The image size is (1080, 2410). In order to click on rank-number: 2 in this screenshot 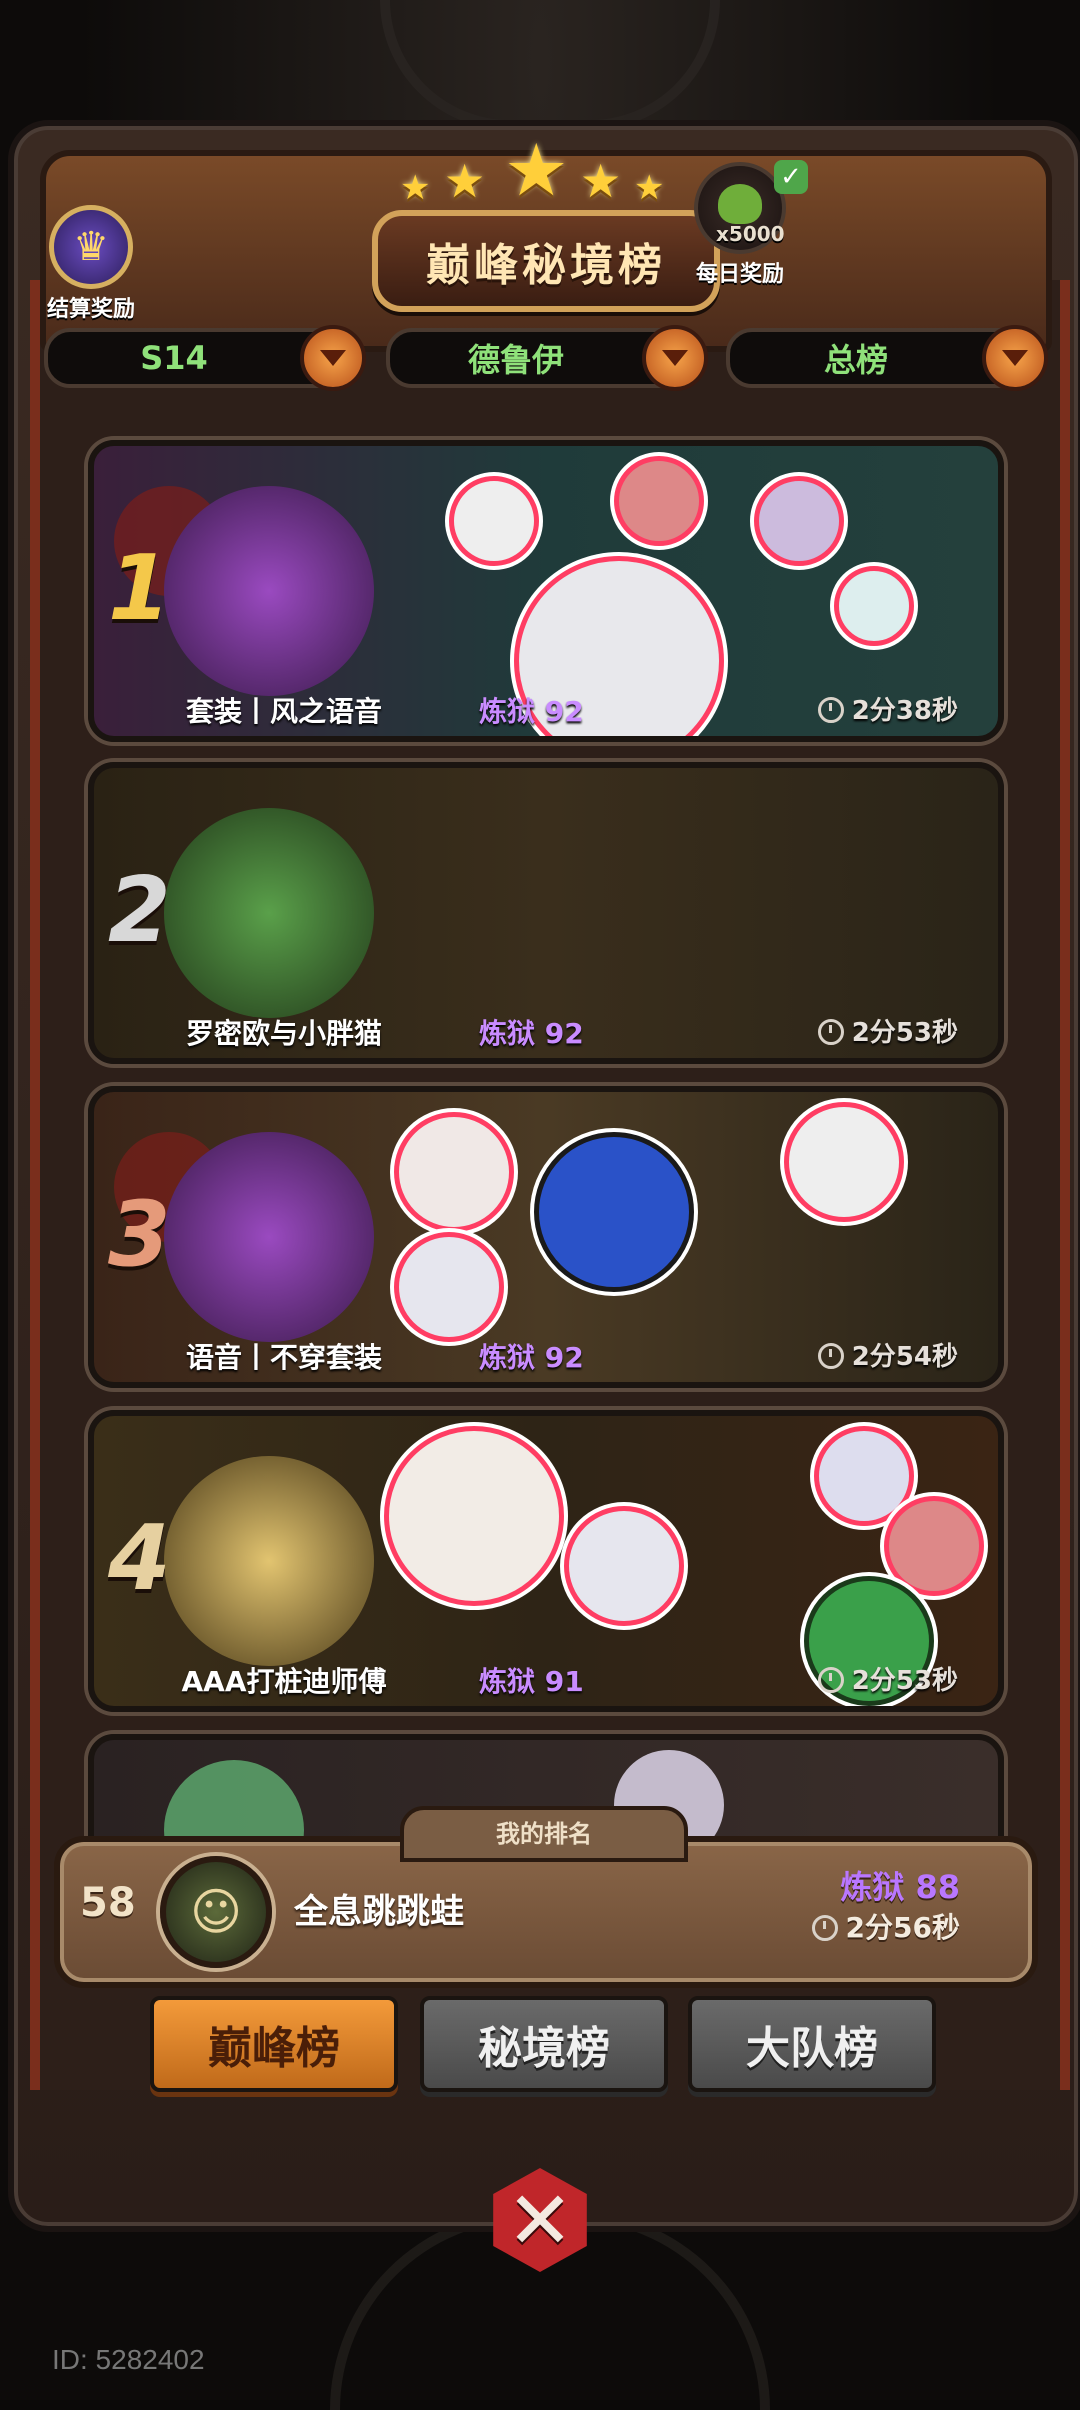, I will do `click(139, 910)`.